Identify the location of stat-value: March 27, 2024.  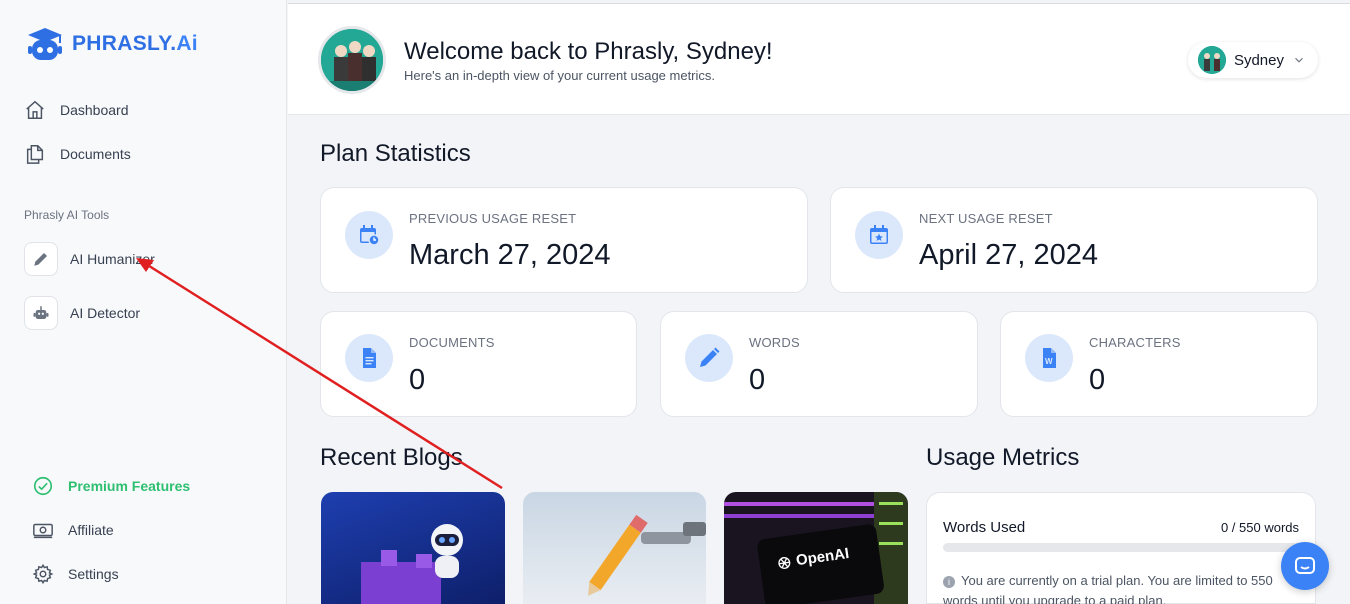
(510, 255).